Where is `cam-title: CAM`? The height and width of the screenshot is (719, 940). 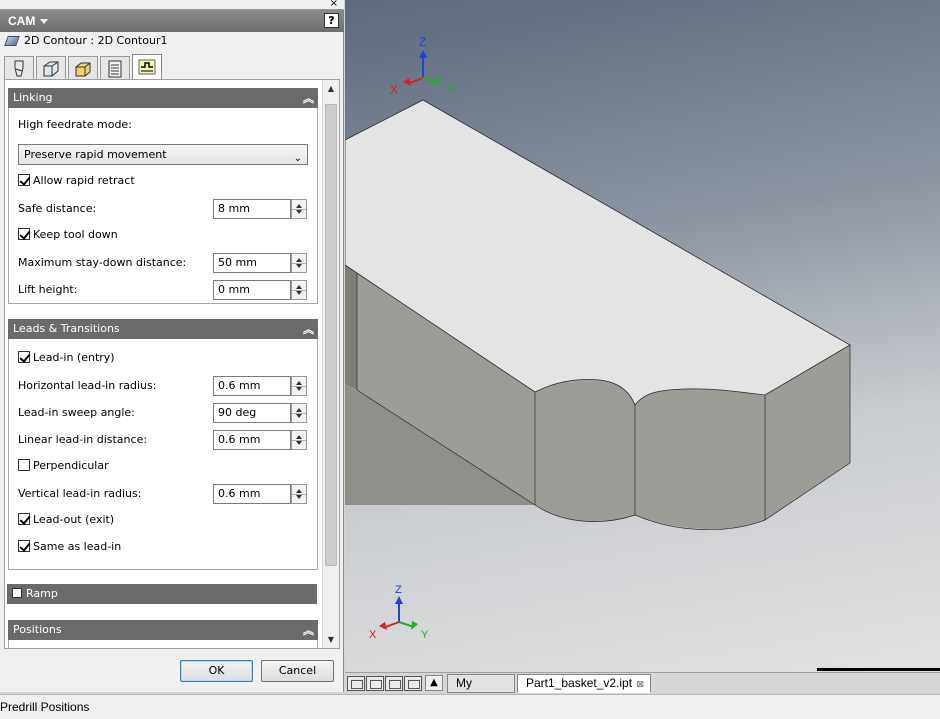
cam-title: CAM is located at coordinates (21, 21).